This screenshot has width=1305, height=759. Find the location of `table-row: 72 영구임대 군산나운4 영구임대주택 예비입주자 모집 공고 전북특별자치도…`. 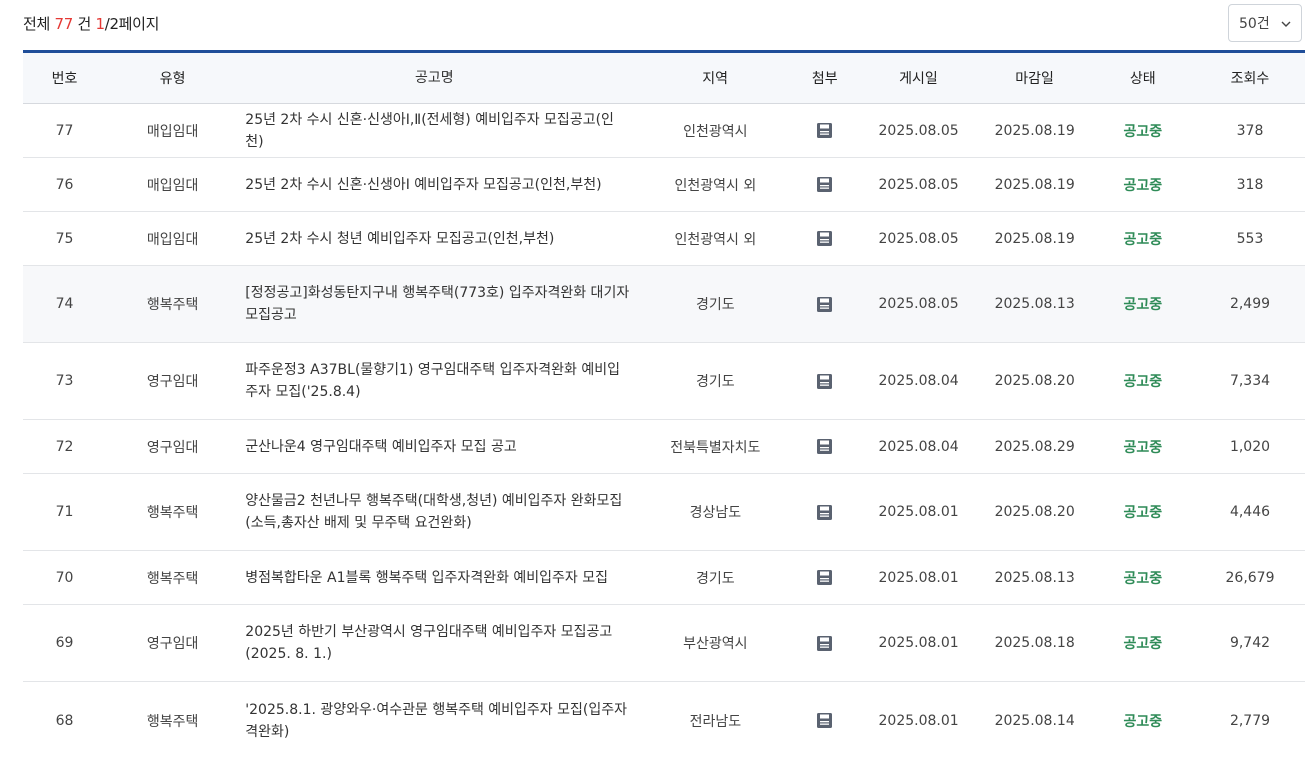

table-row: 72 영구임대 군산나운4 영구임대주택 예비입주자 모집 공고 전북특별자치도… is located at coordinates (664, 447).